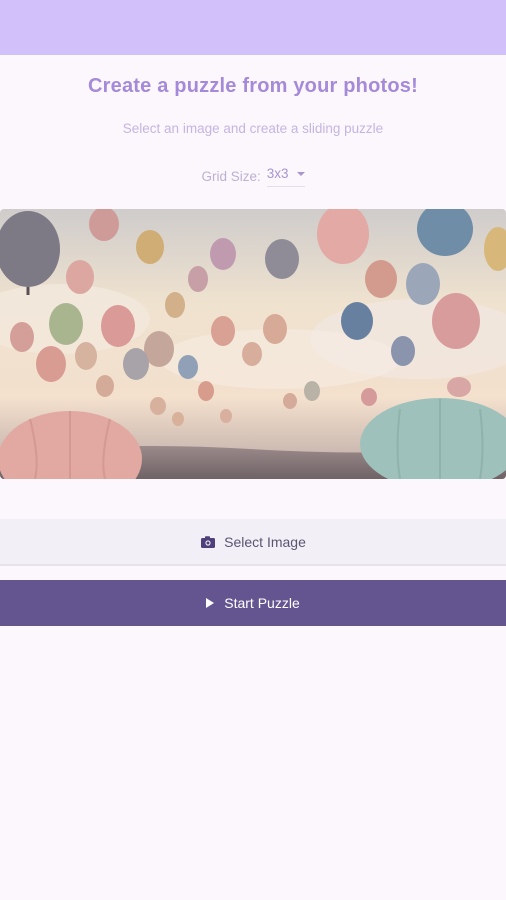 The width and height of the screenshot is (506, 900). What do you see at coordinates (265, 541) in the screenshot?
I see `select-image-label: Select Image` at bounding box center [265, 541].